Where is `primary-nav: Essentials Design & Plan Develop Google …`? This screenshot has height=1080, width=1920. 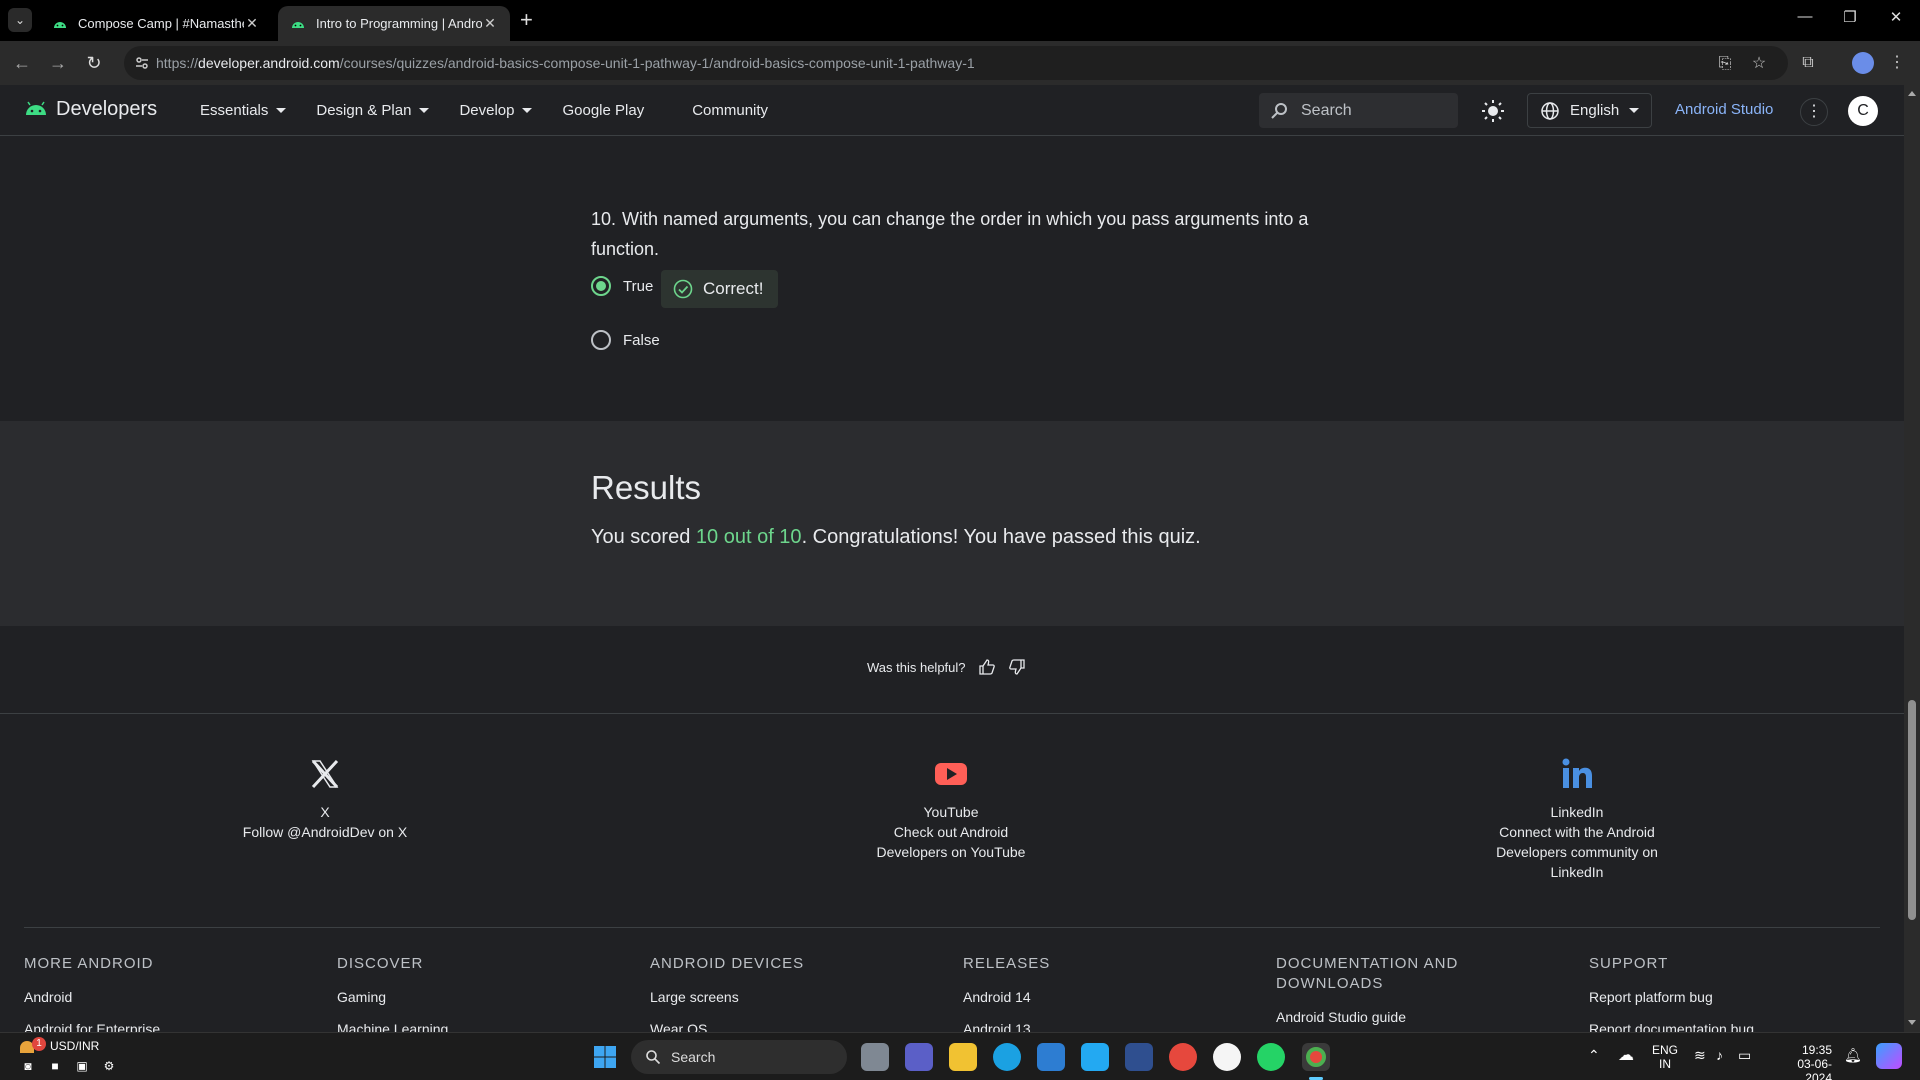 primary-nav: Essentials Design & Plan Develop Google … is located at coordinates (499, 110).